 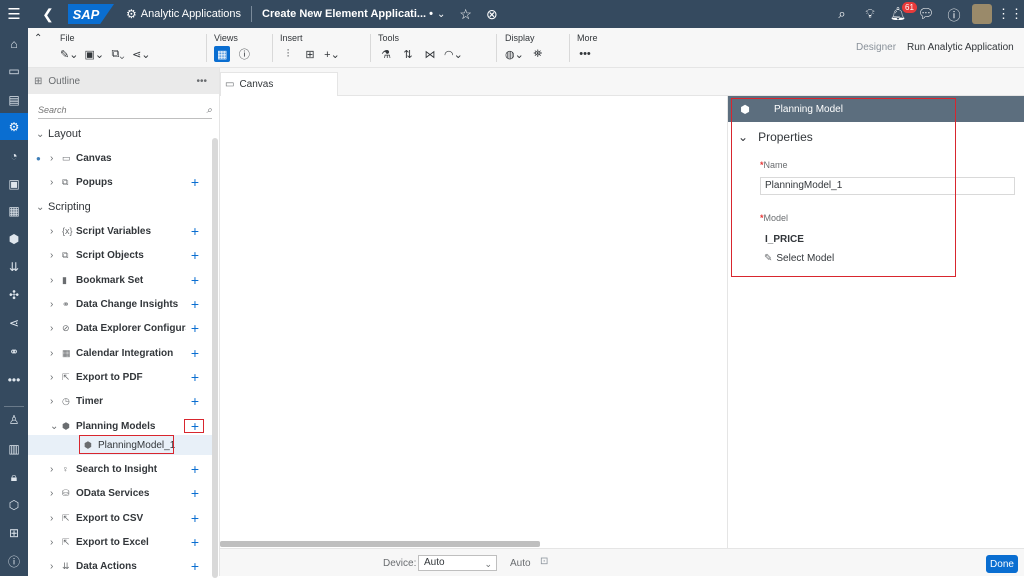 What do you see at coordinates (14, 14) in the screenshot?
I see `menu-icon: ☰` at bounding box center [14, 14].